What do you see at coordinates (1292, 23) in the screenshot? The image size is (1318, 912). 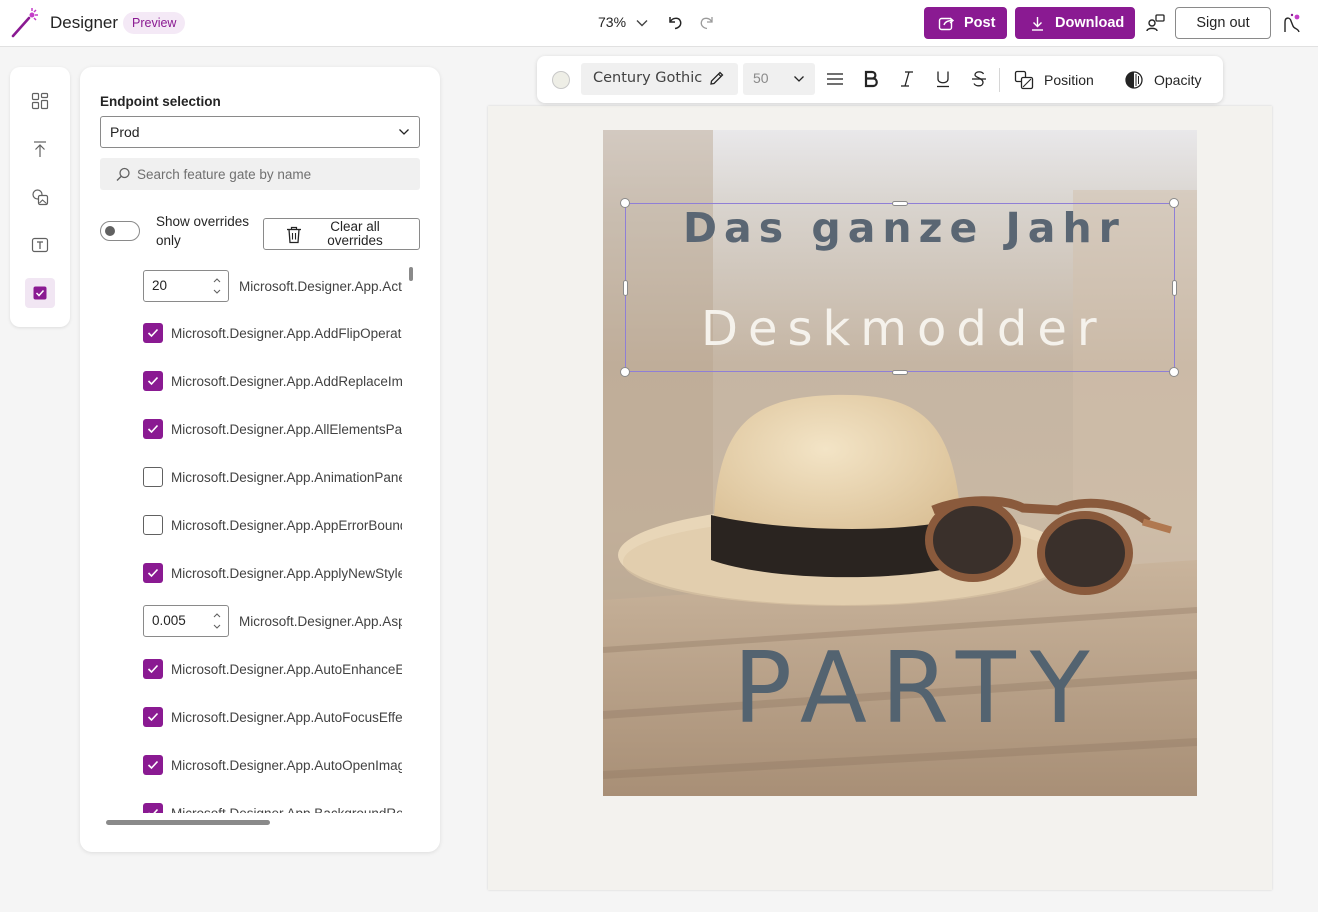 I see `account-icon` at bounding box center [1292, 23].